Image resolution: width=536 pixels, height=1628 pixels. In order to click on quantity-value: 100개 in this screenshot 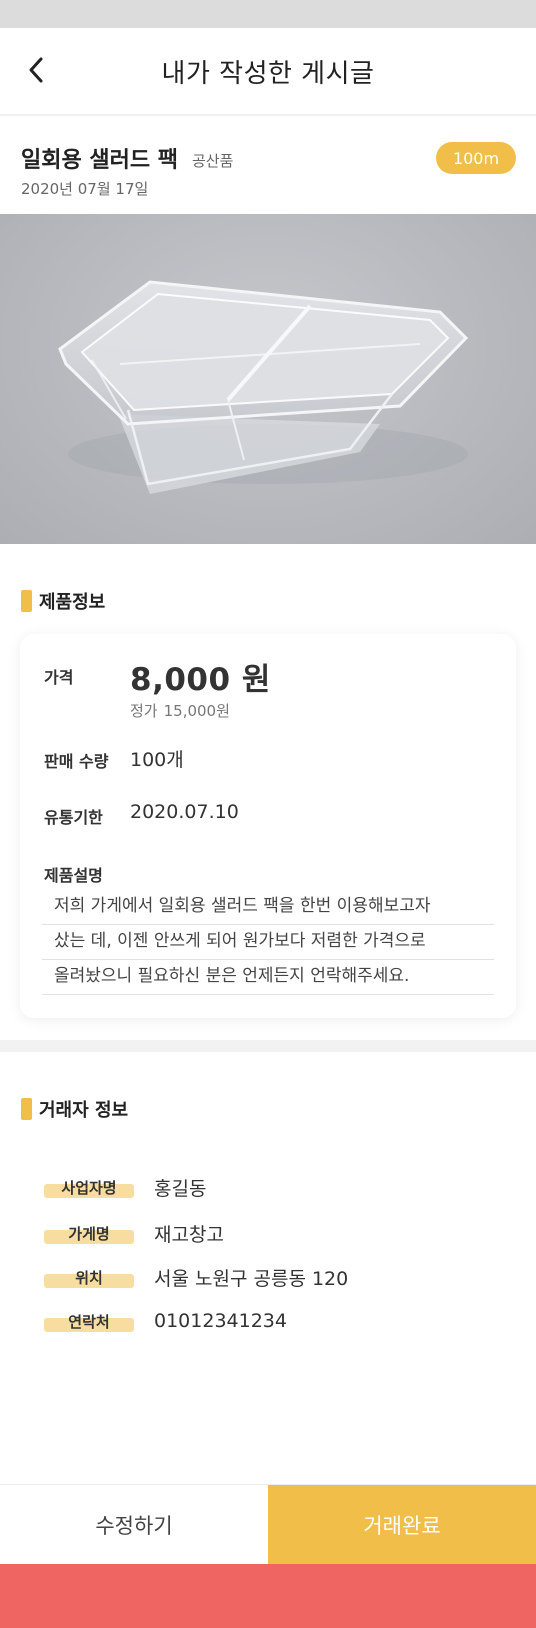, I will do `click(157, 760)`.